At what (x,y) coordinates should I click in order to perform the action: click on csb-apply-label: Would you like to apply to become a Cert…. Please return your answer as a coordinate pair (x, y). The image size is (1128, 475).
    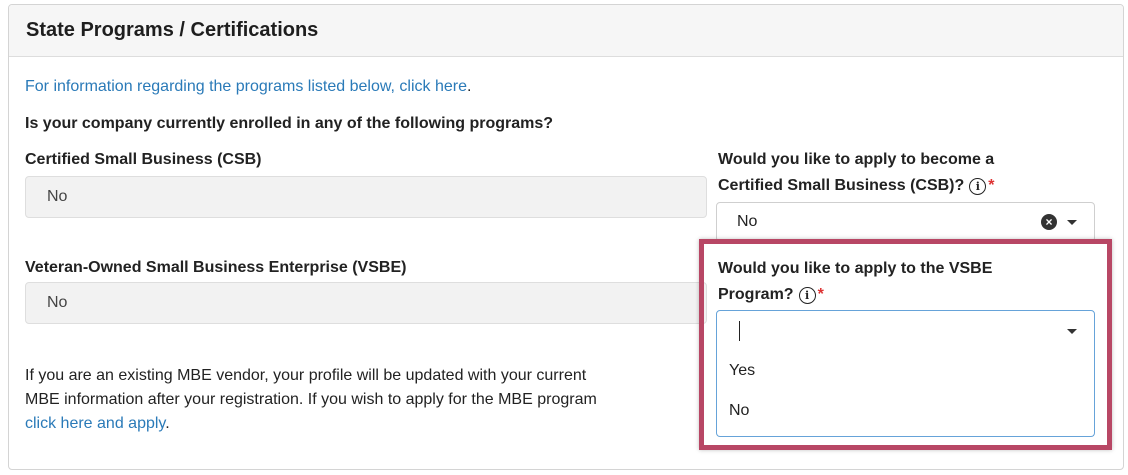
    Looking at the image, I should click on (856, 173).